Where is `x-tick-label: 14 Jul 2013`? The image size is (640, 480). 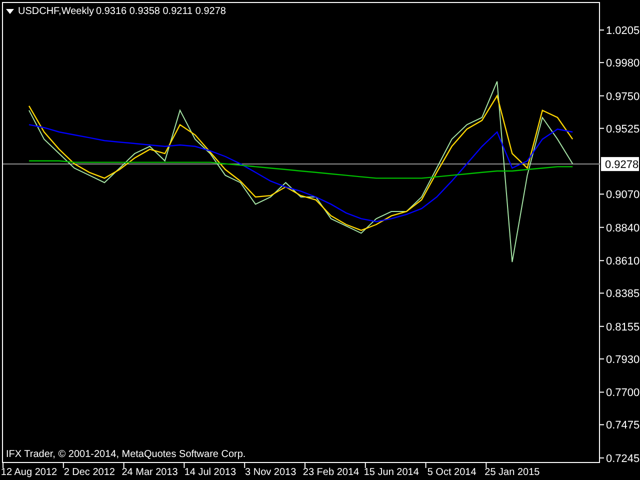 x-tick-label: 14 Jul 2013 is located at coordinates (210, 472).